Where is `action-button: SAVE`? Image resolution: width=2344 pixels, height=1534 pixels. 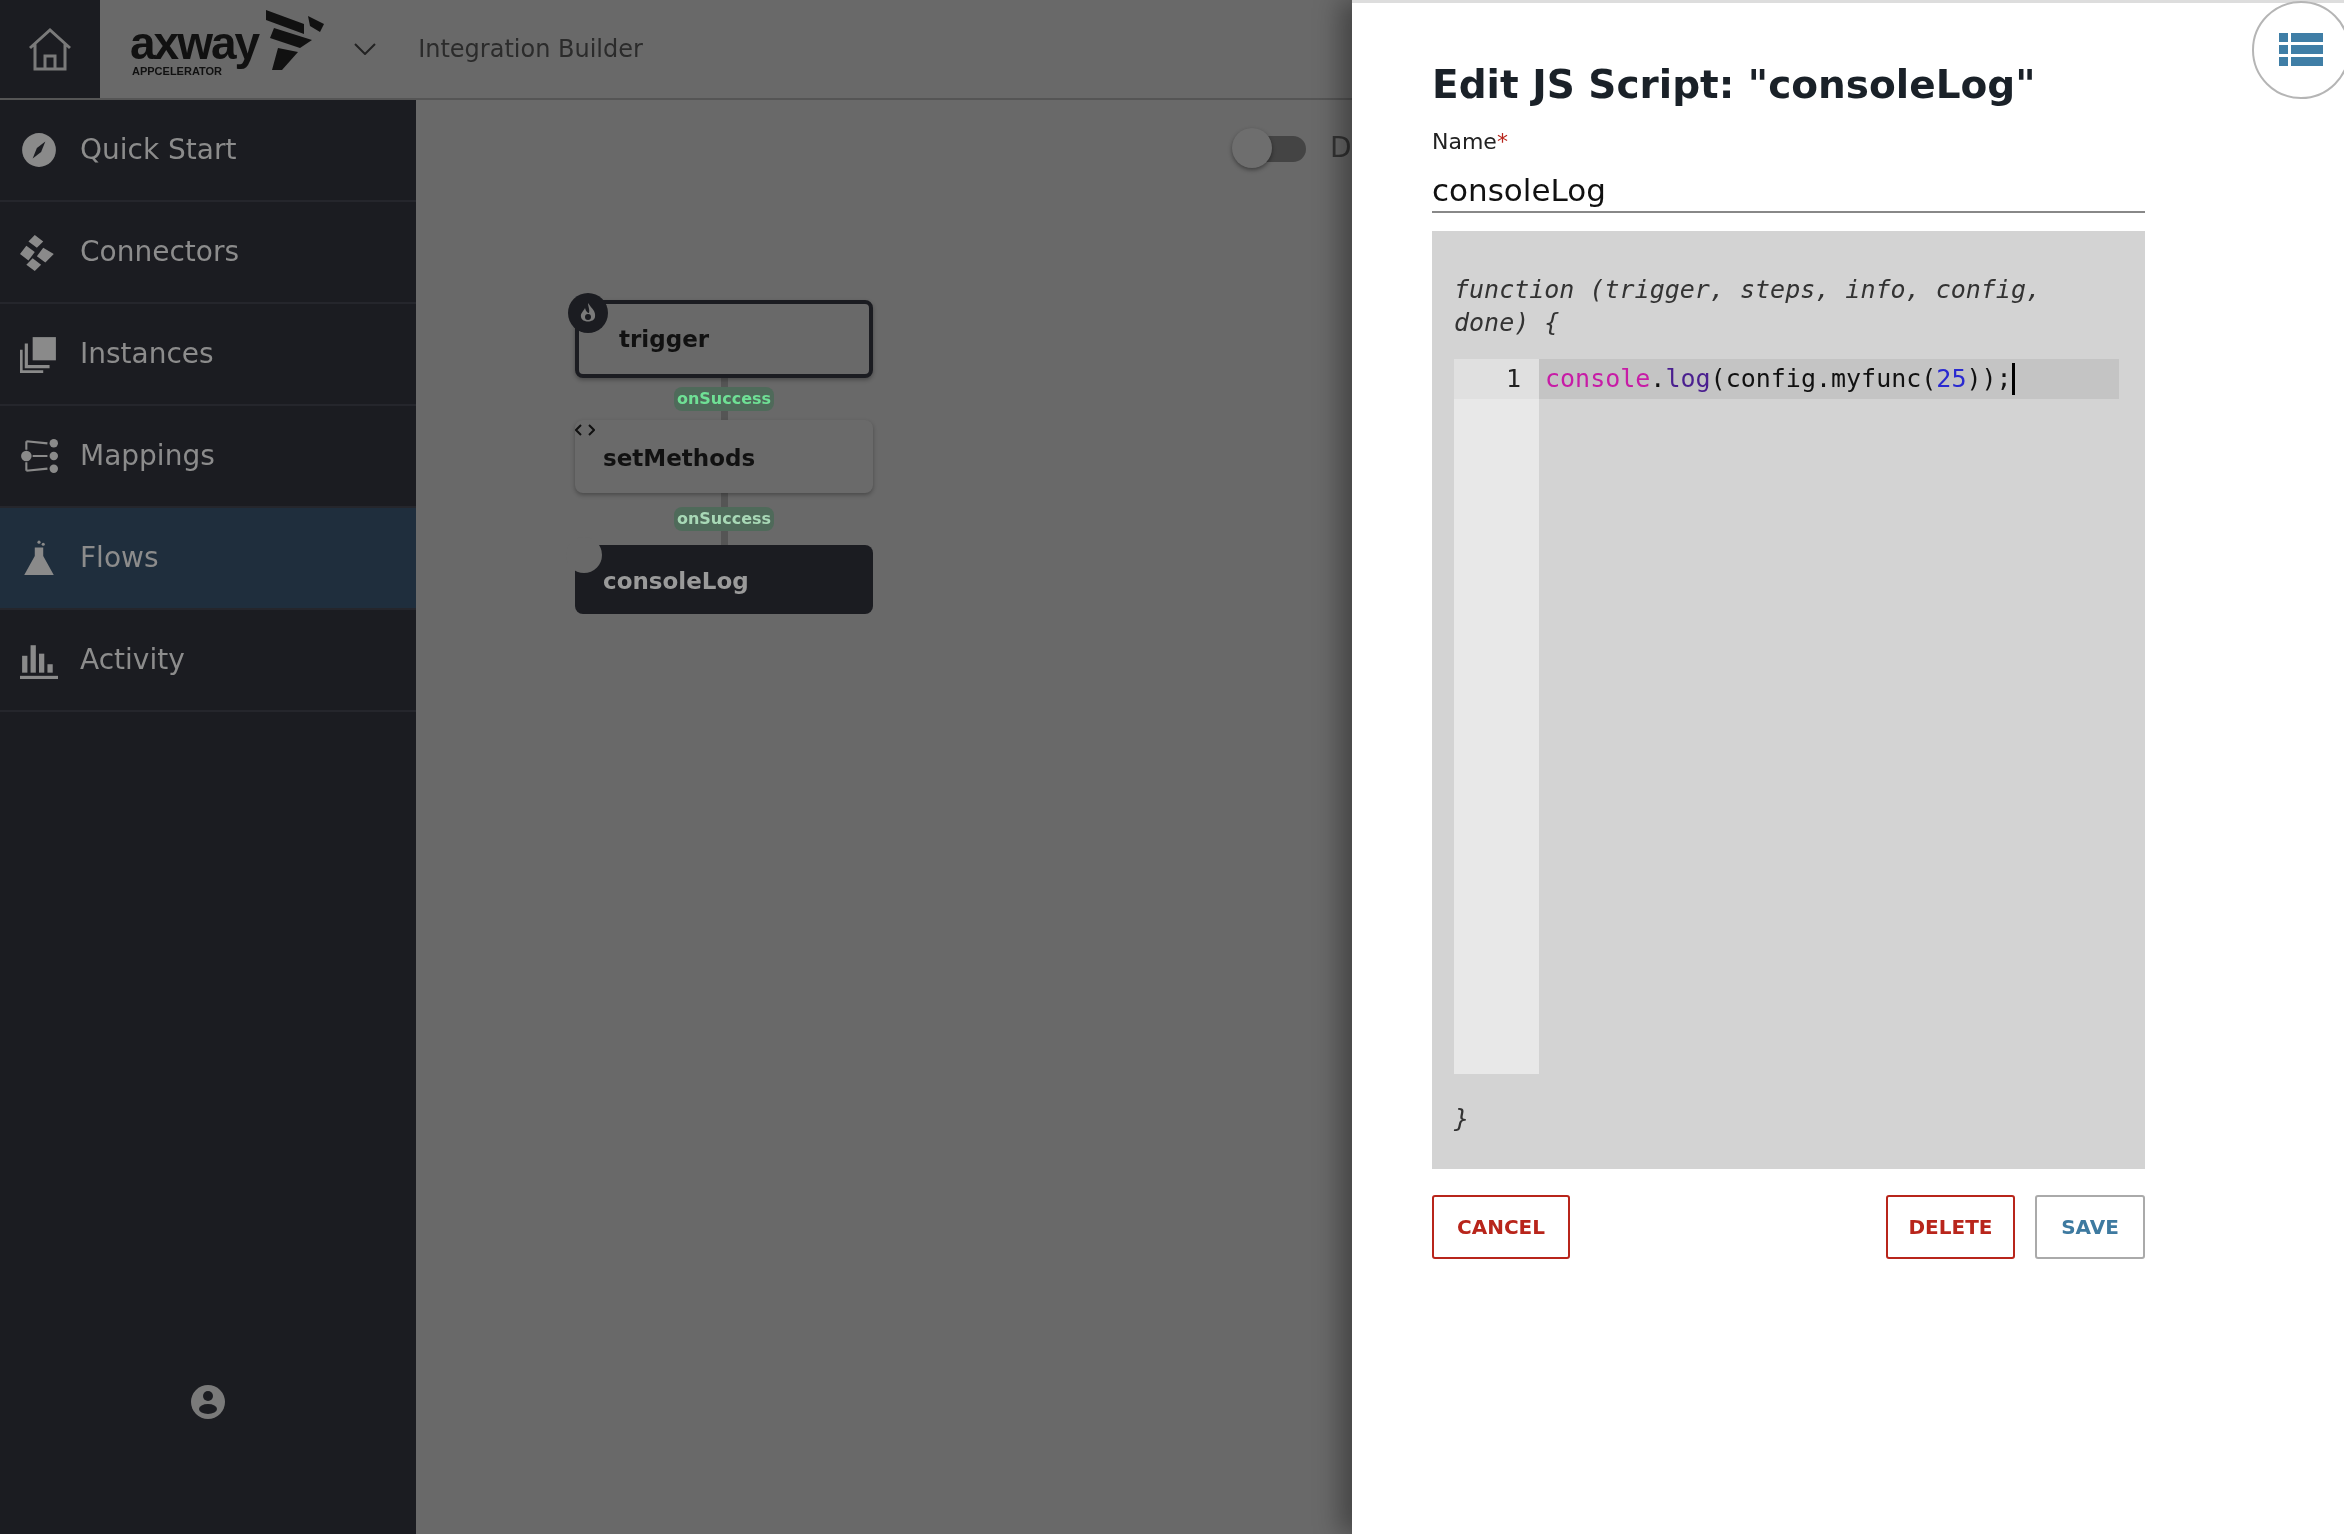
action-button: SAVE is located at coordinates (2090, 1227).